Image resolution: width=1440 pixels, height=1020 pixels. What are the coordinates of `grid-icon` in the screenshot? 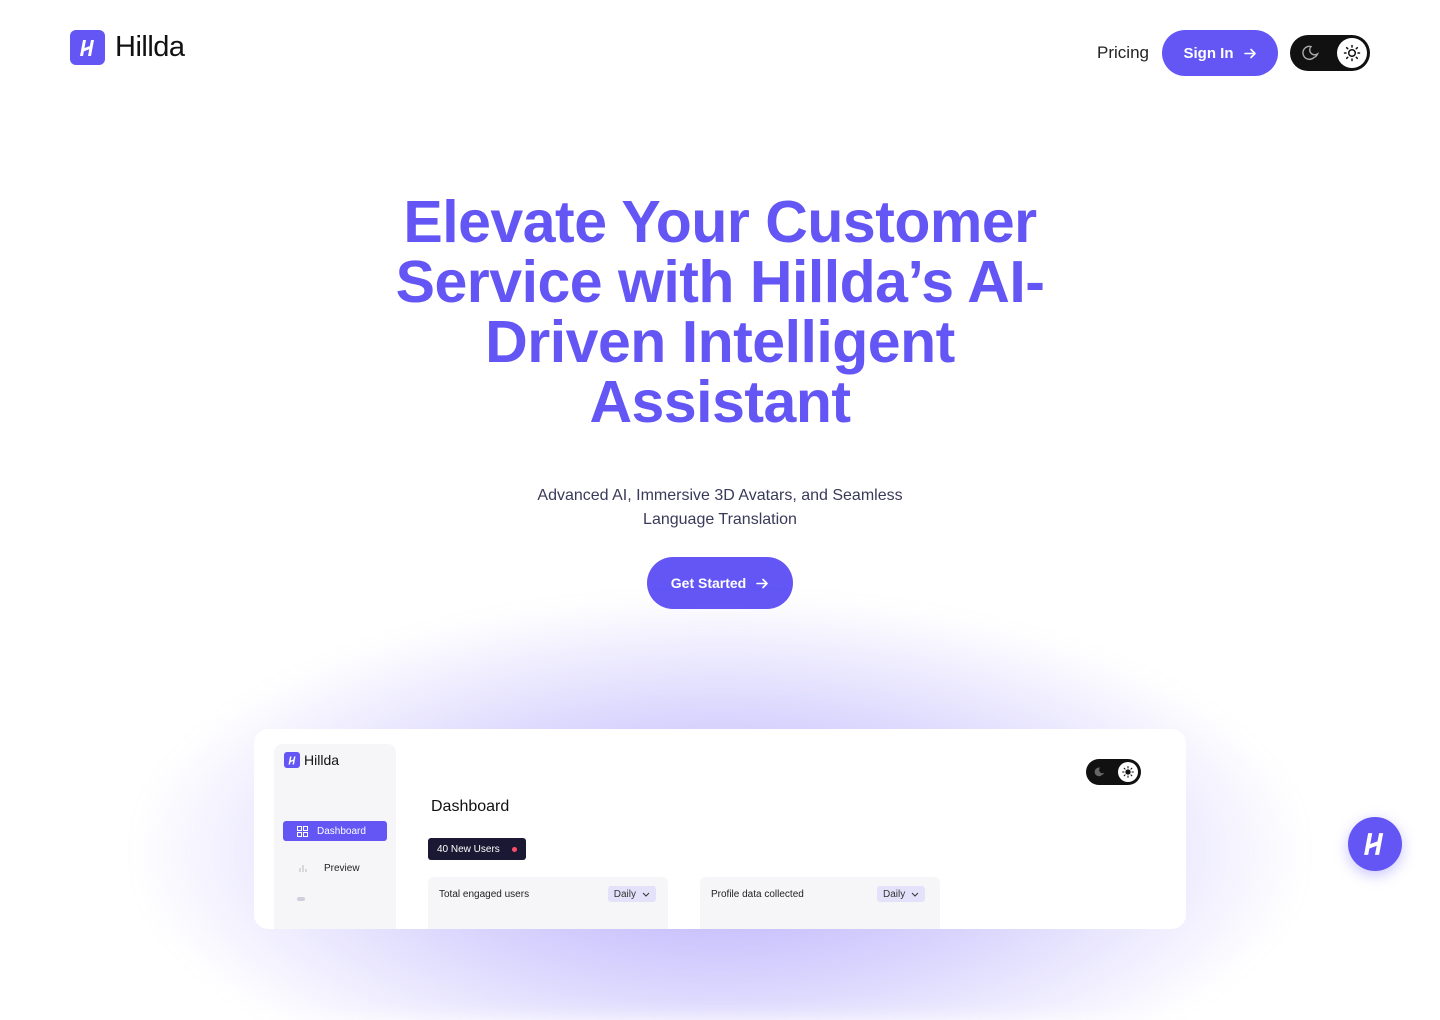 It's located at (303, 831).